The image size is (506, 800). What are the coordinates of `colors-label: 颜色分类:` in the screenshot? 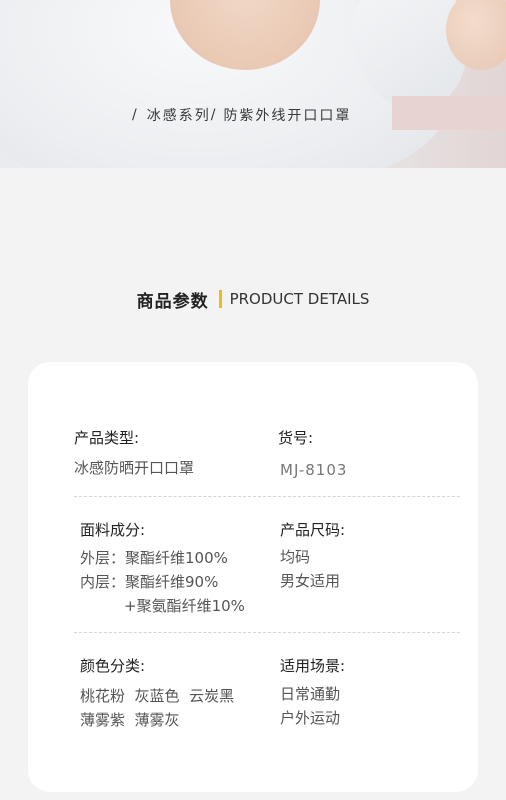 It's located at (113, 666).